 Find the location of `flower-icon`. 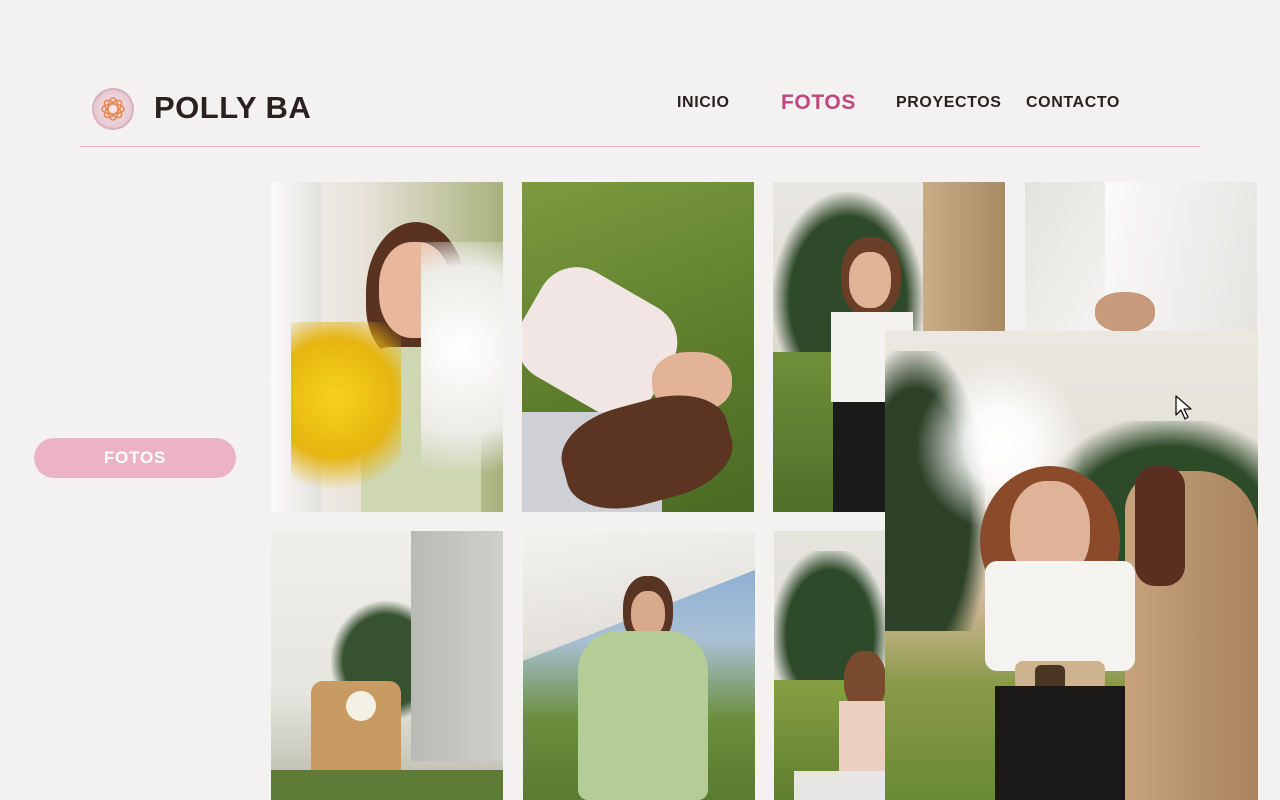

flower-icon is located at coordinates (113, 109).